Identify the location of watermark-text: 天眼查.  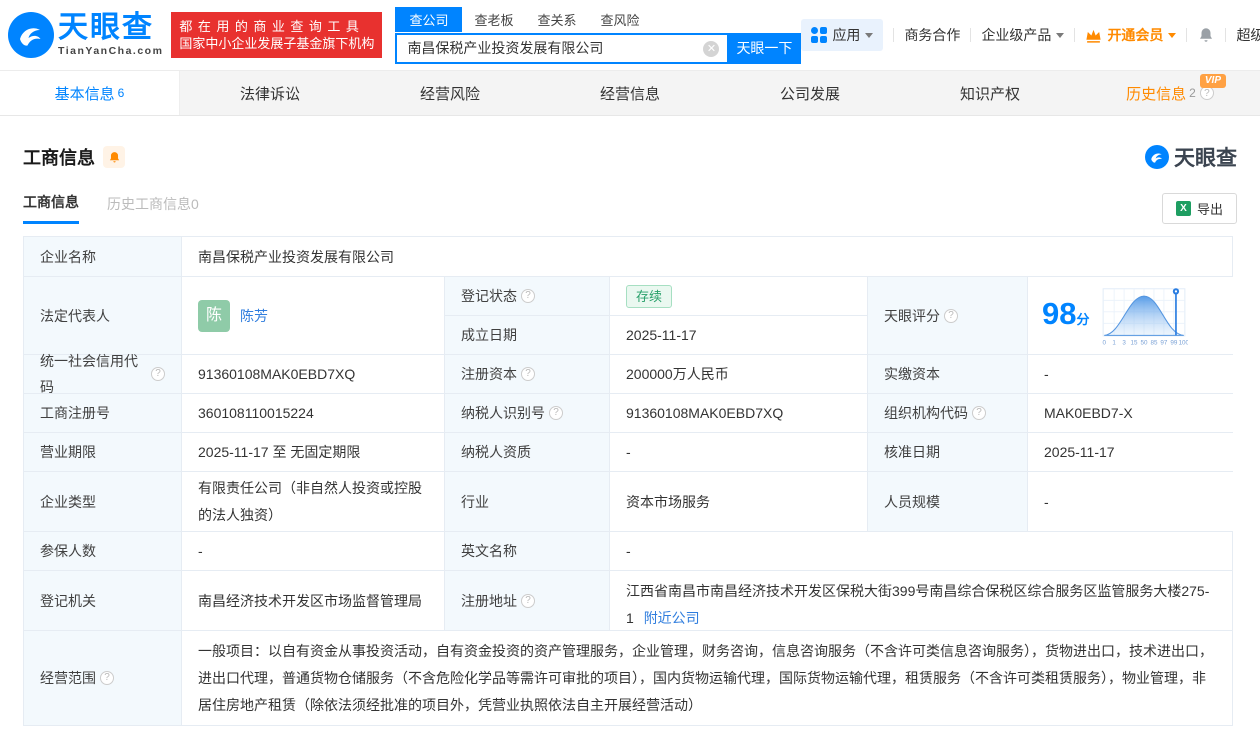
(1205, 158).